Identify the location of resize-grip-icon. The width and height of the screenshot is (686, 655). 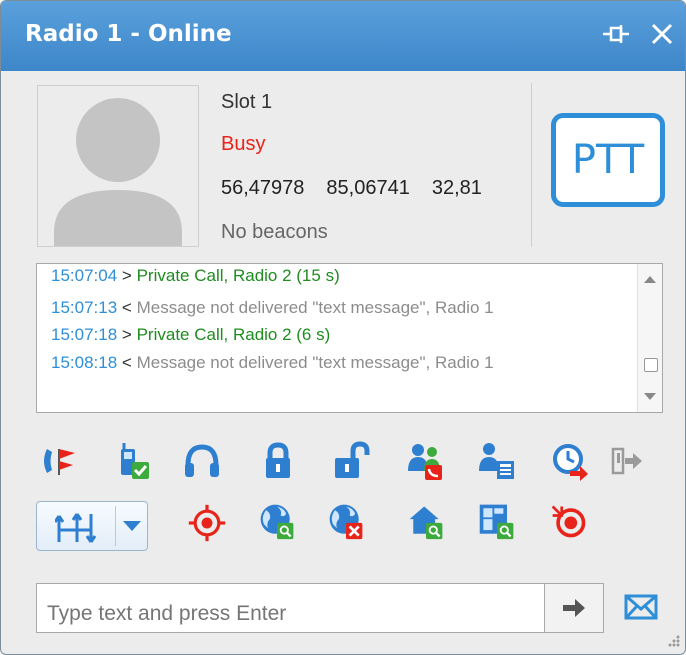
(673, 642).